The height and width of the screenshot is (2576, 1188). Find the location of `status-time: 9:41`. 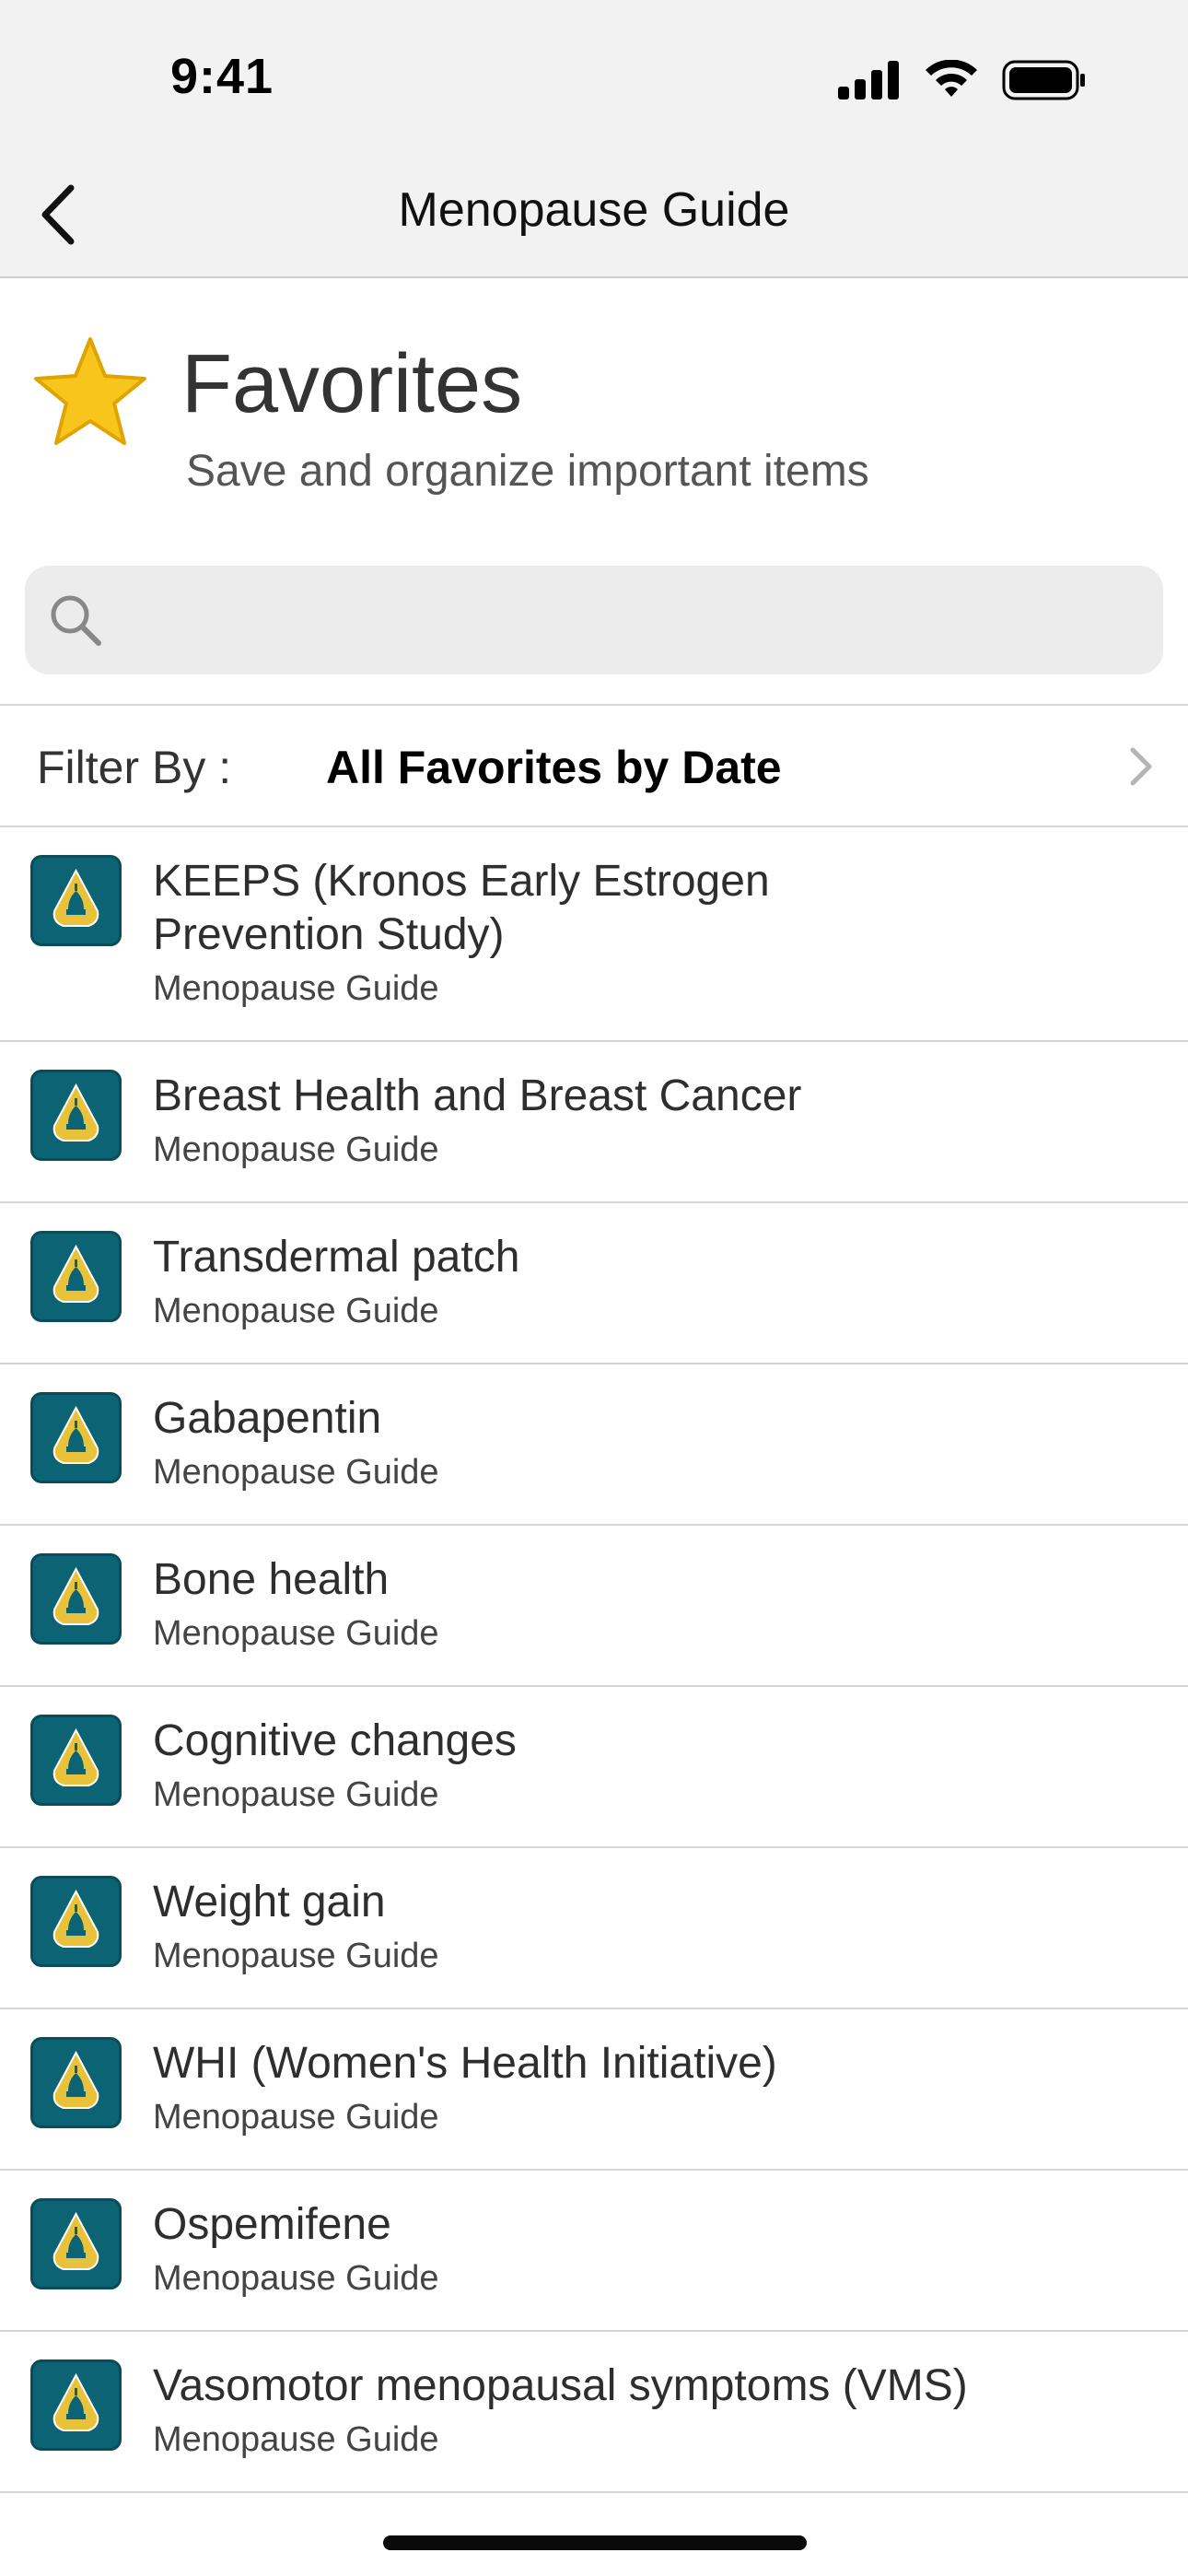

status-time: 9:41 is located at coordinates (222, 76).